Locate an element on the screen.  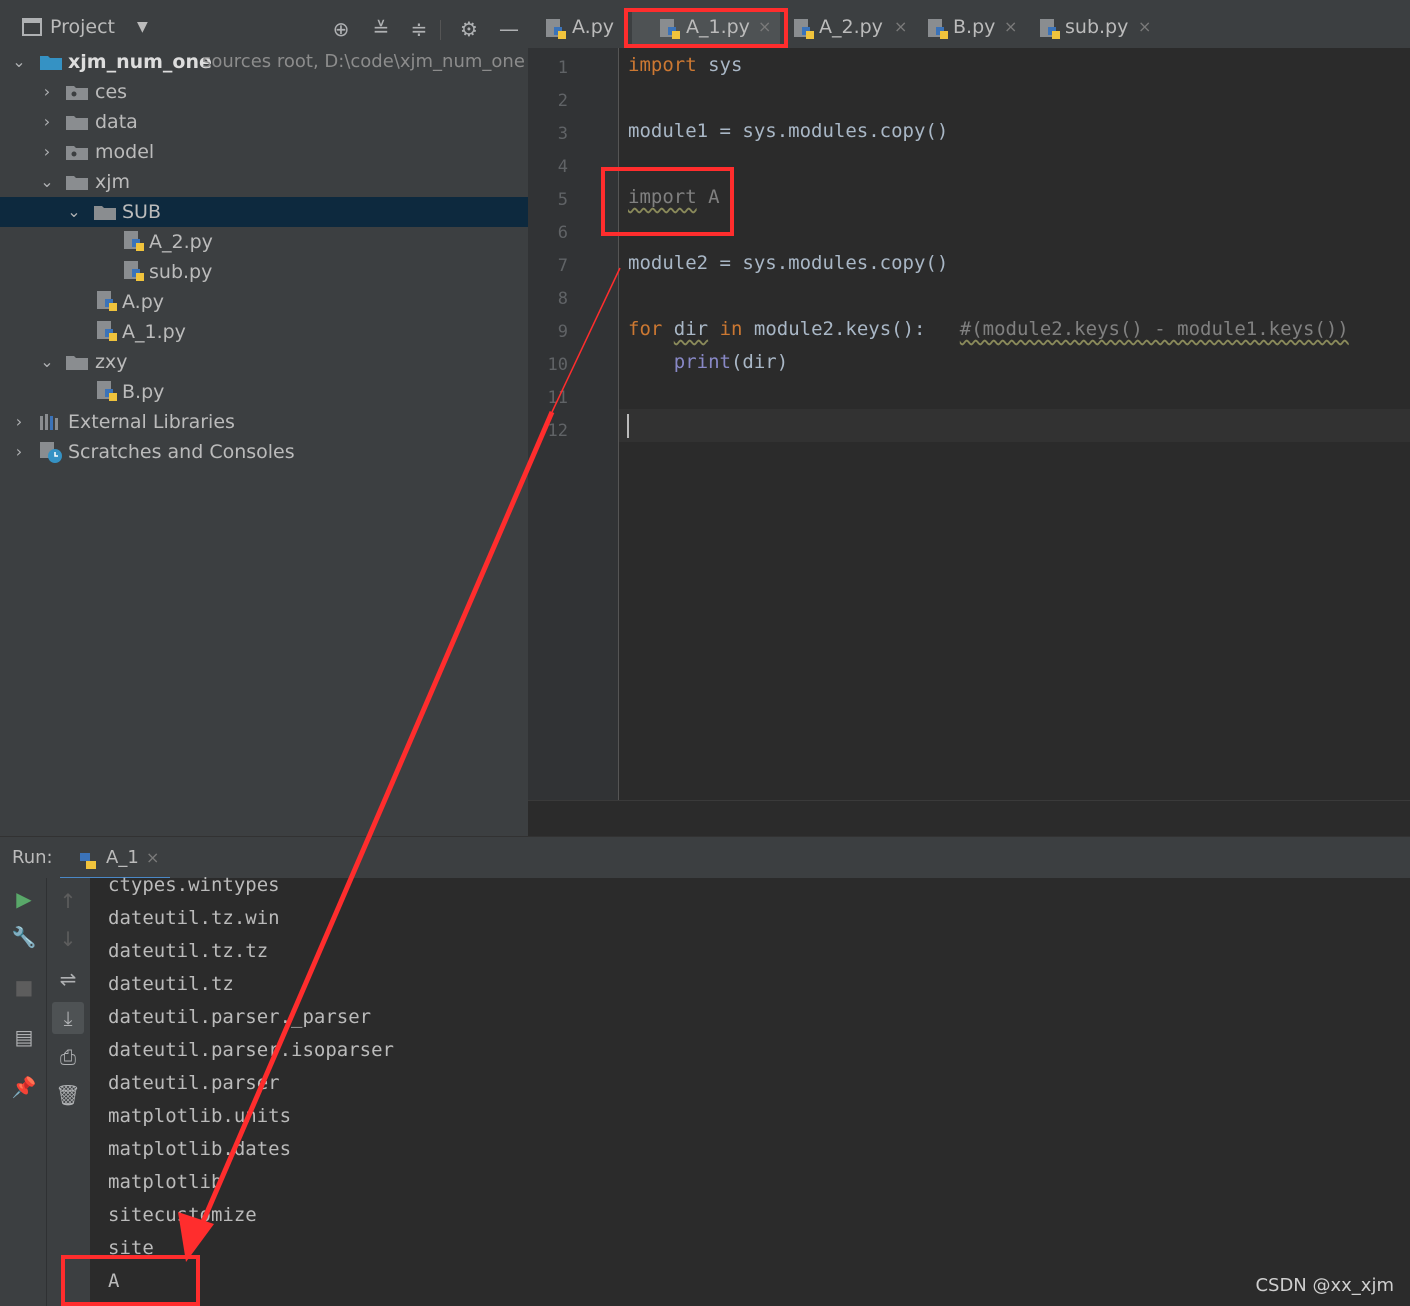
tree-label: sub.py is located at coordinates (181, 272).